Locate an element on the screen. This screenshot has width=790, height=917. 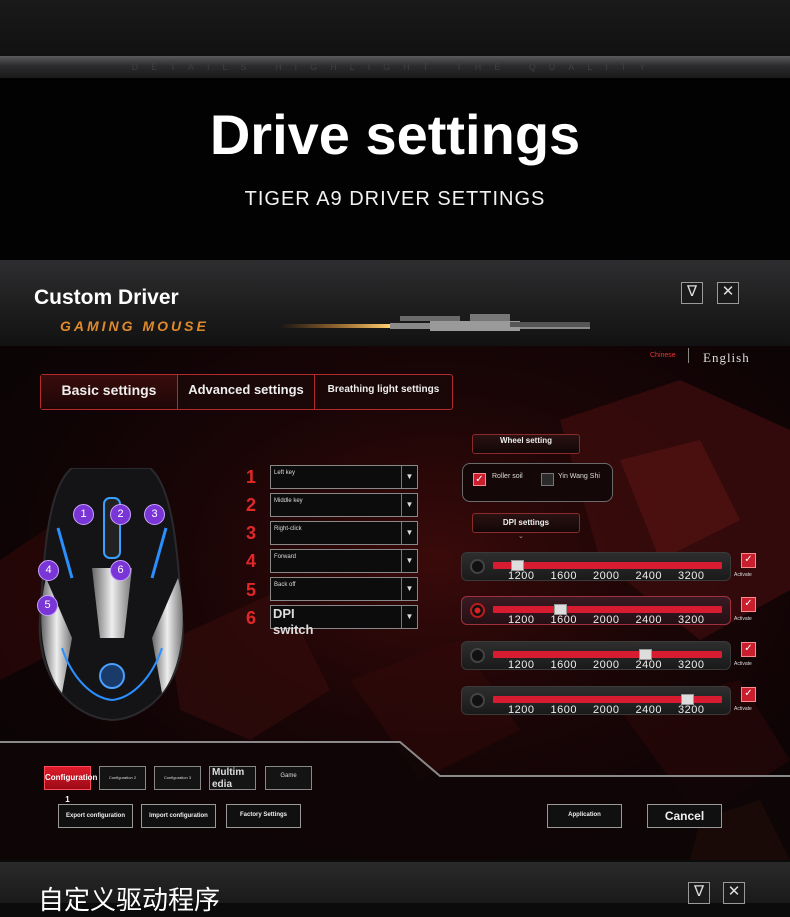
key-number-1: 1 is located at coordinates (250, 477).